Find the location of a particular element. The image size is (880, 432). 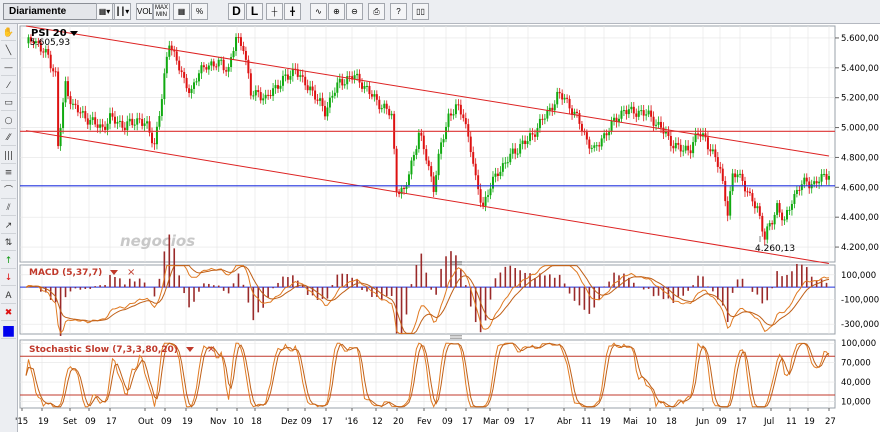

stochastic-close-icon: × is located at coordinates (211, 349).